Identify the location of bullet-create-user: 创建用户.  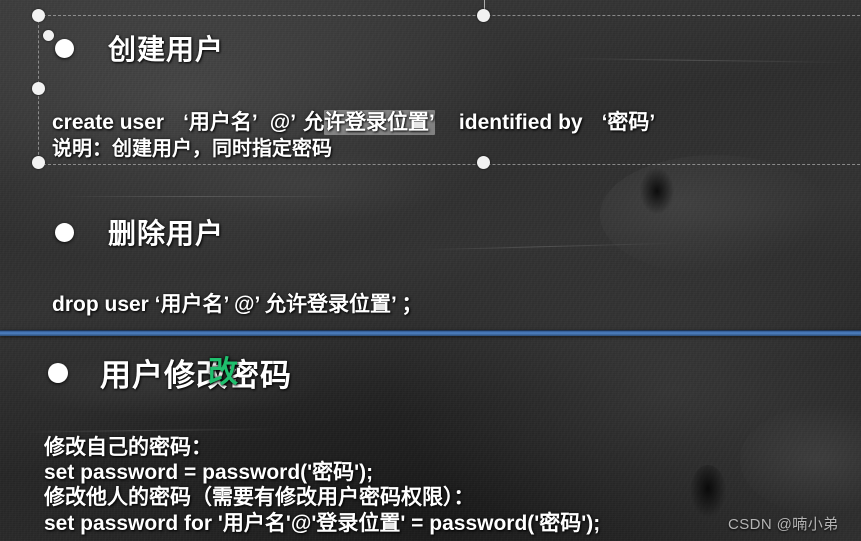
(139, 48).